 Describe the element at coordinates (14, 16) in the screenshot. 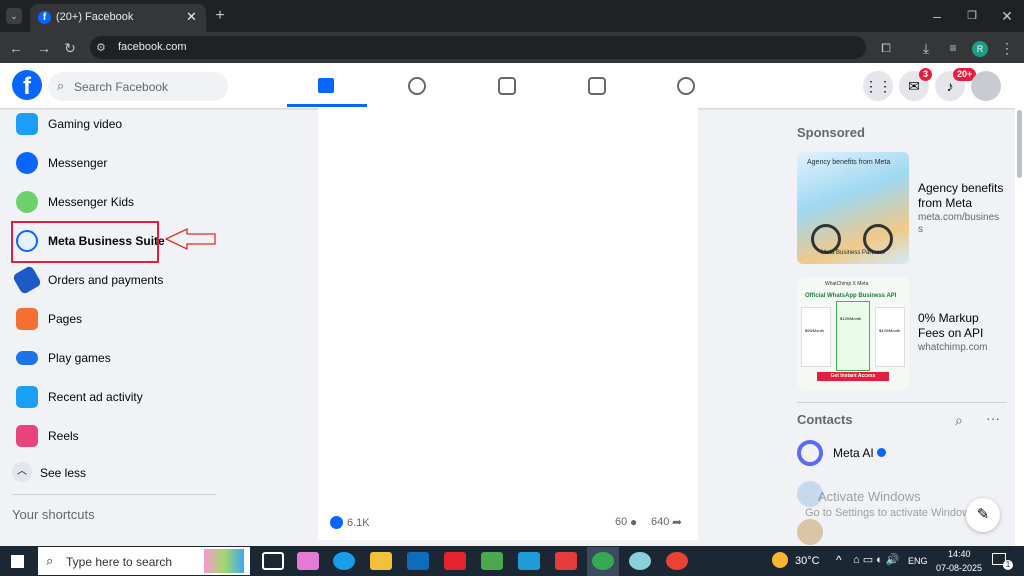

I see `tab-search-icon: ⌄` at that location.